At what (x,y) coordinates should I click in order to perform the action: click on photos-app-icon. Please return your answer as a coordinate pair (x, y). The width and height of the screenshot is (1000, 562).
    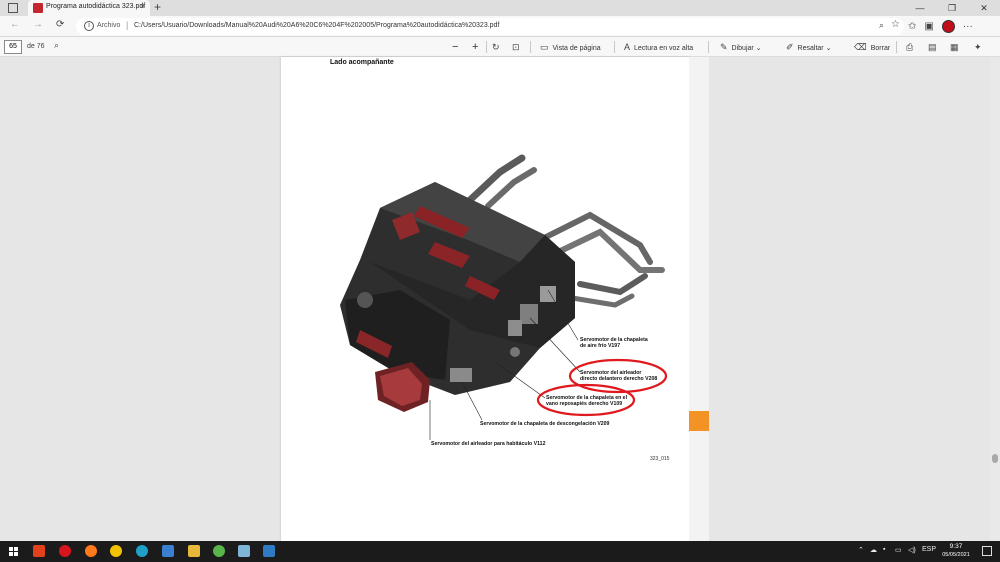
    Looking at the image, I should click on (269, 551).